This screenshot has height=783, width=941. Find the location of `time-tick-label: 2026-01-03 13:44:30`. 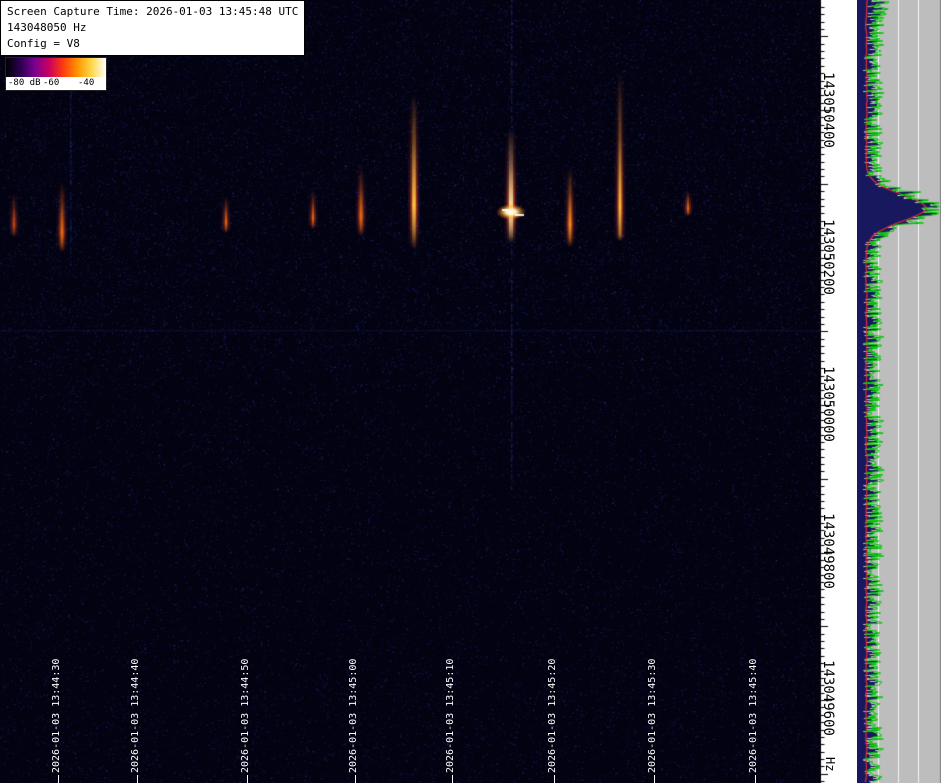

time-tick-label: 2026-01-03 13:44:30 is located at coordinates (56, 715).